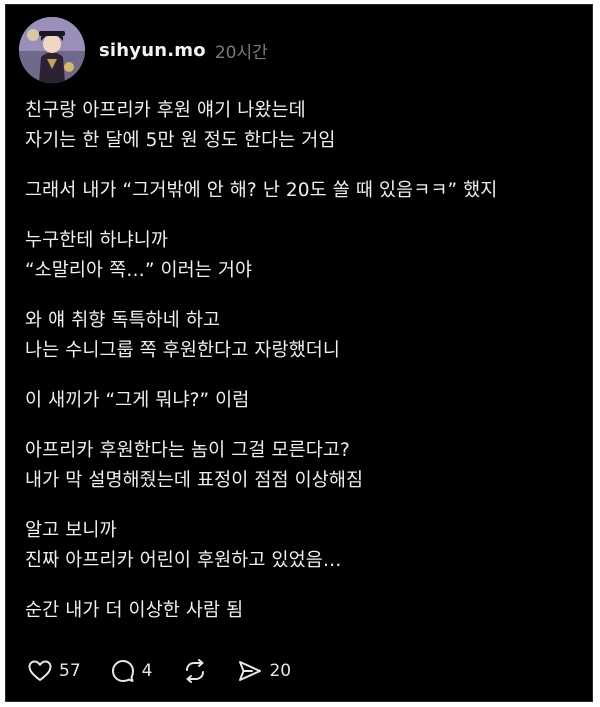 The width and height of the screenshot is (600, 707). What do you see at coordinates (139, 270) in the screenshot?
I see `post-line: “소말리아 쪽…” 이러는 거야` at bounding box center [139, 270].